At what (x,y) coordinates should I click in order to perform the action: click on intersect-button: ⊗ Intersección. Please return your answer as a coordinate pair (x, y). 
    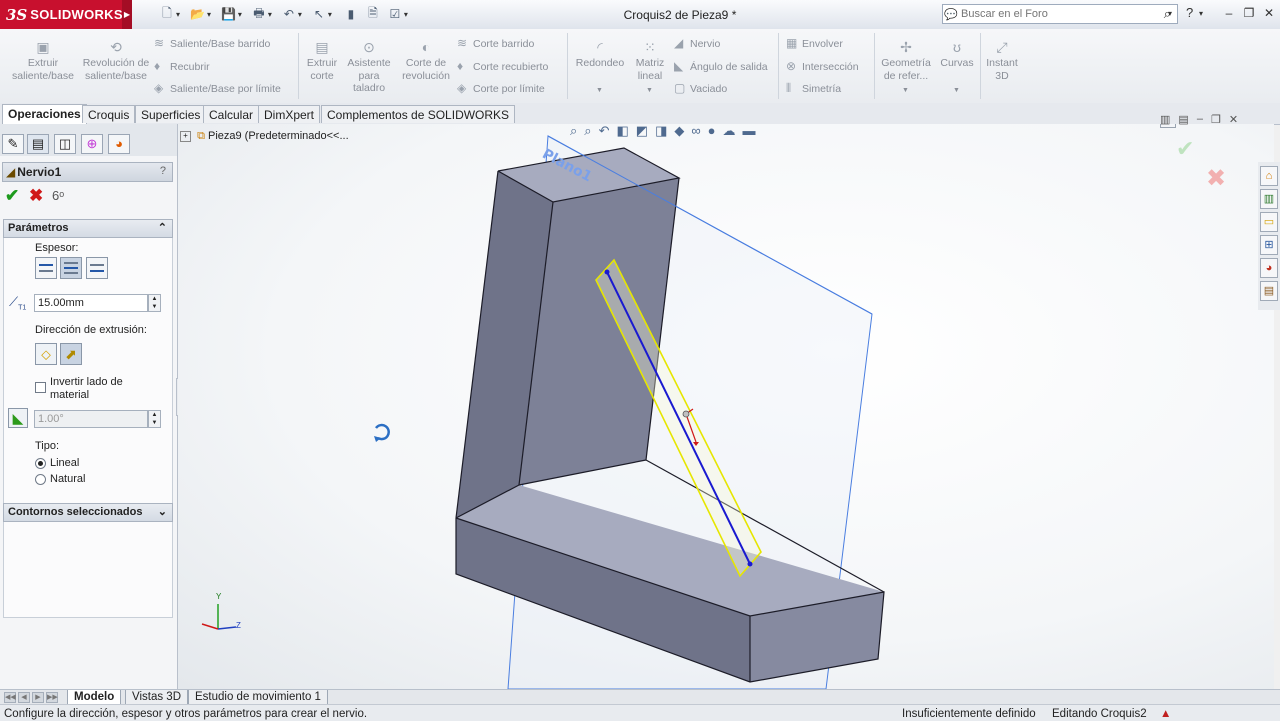
    Looking at the image, I should click on (822, 66).